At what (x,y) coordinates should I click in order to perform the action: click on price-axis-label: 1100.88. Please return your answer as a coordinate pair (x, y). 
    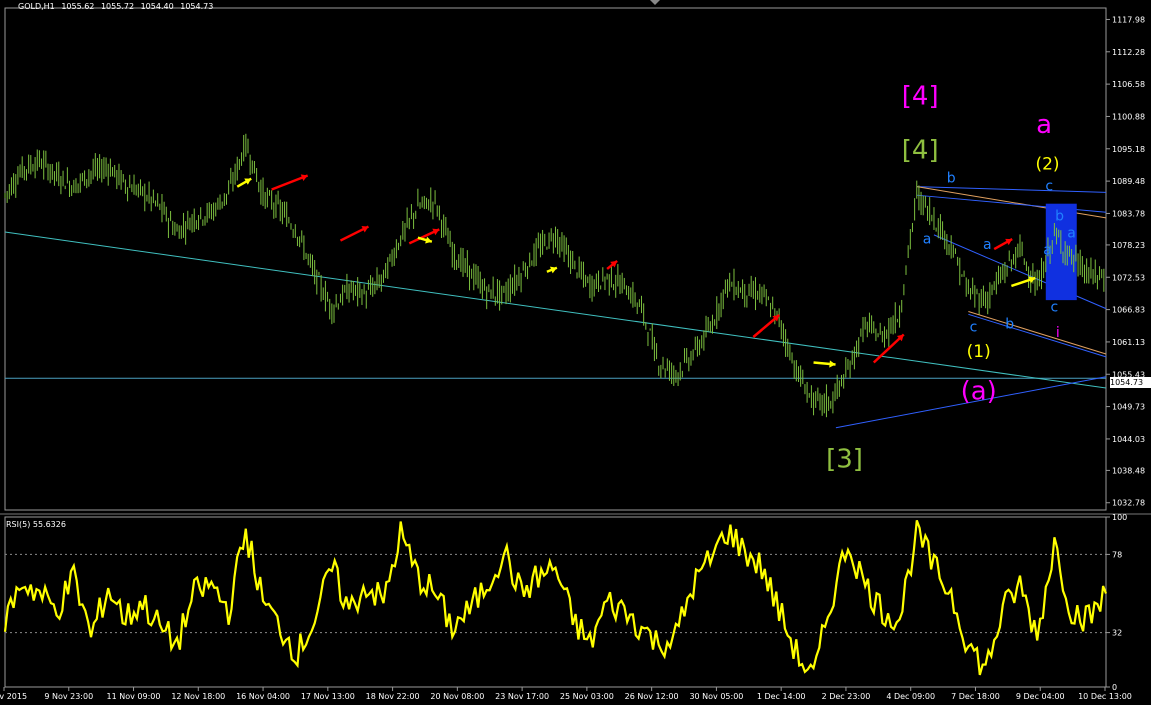
    Looking at the image, I should click on (1128, 116).